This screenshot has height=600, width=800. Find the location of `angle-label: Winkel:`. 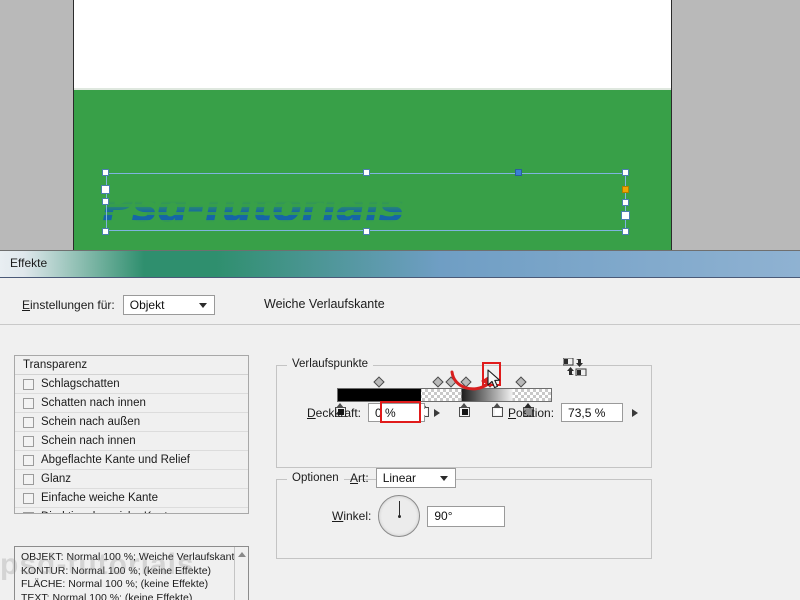

angle-label: Winkel: is located at coordinates (352, 516).